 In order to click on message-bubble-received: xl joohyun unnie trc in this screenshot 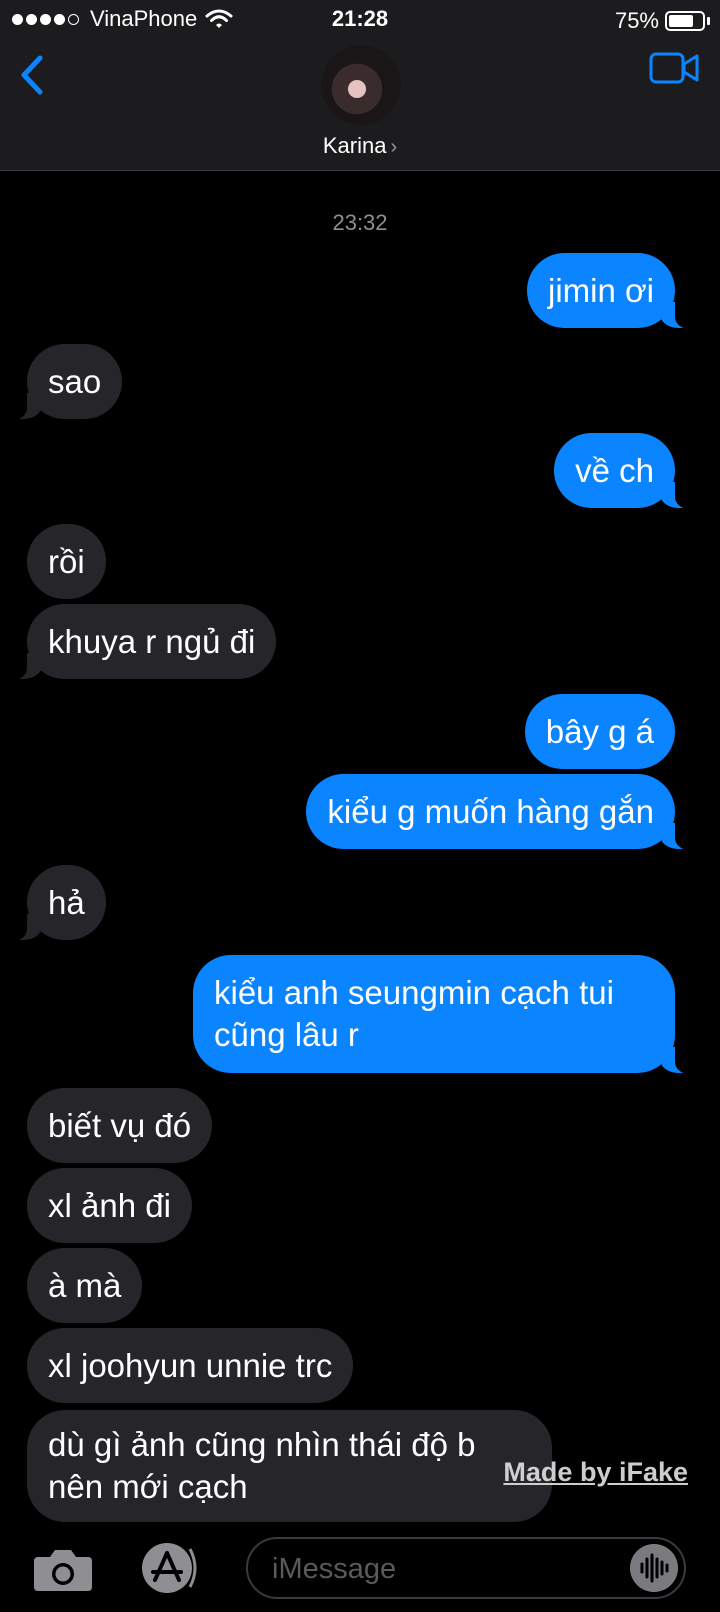, I will do `click(190, 1365)`.